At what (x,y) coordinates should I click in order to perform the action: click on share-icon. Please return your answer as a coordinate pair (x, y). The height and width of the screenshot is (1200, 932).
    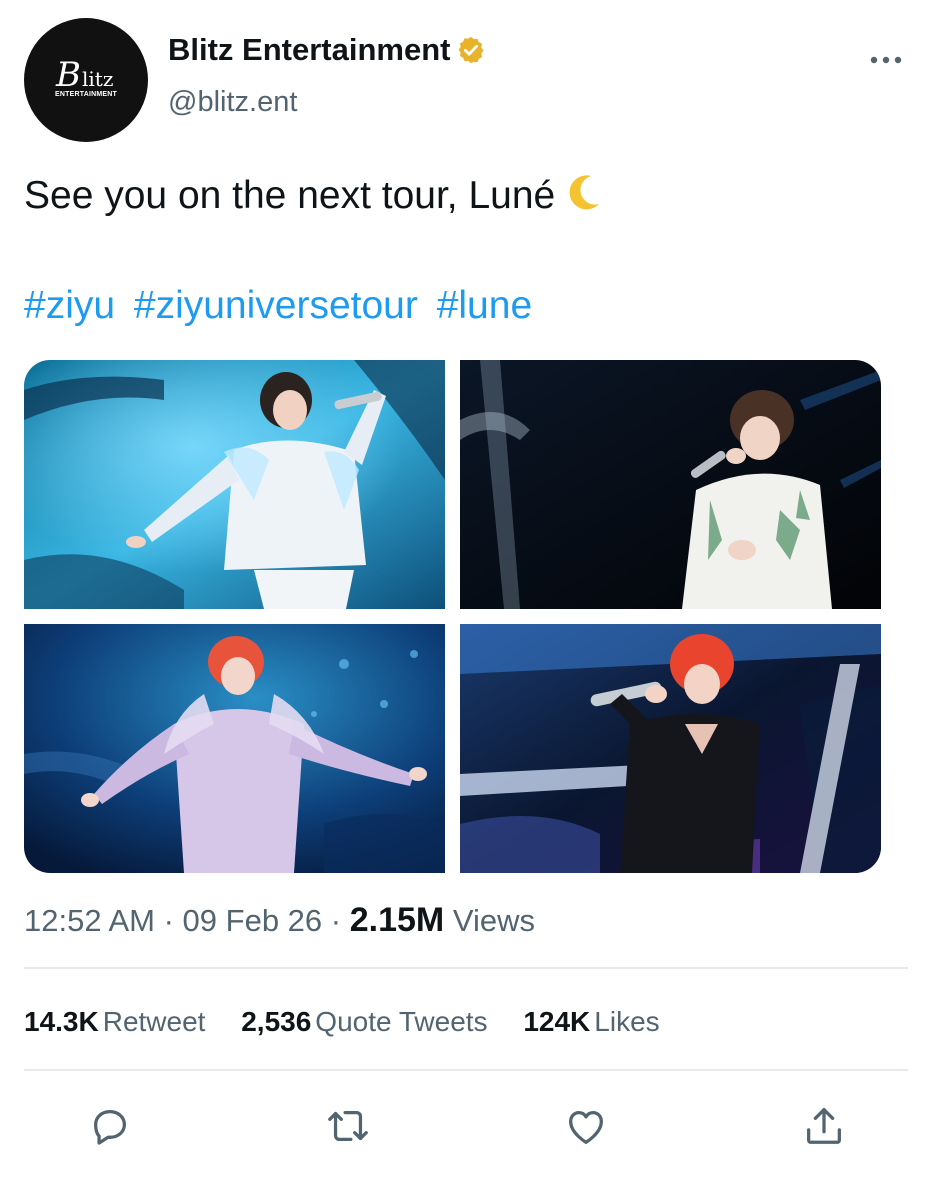
    Looking at the image, I should click on (824, 1126).